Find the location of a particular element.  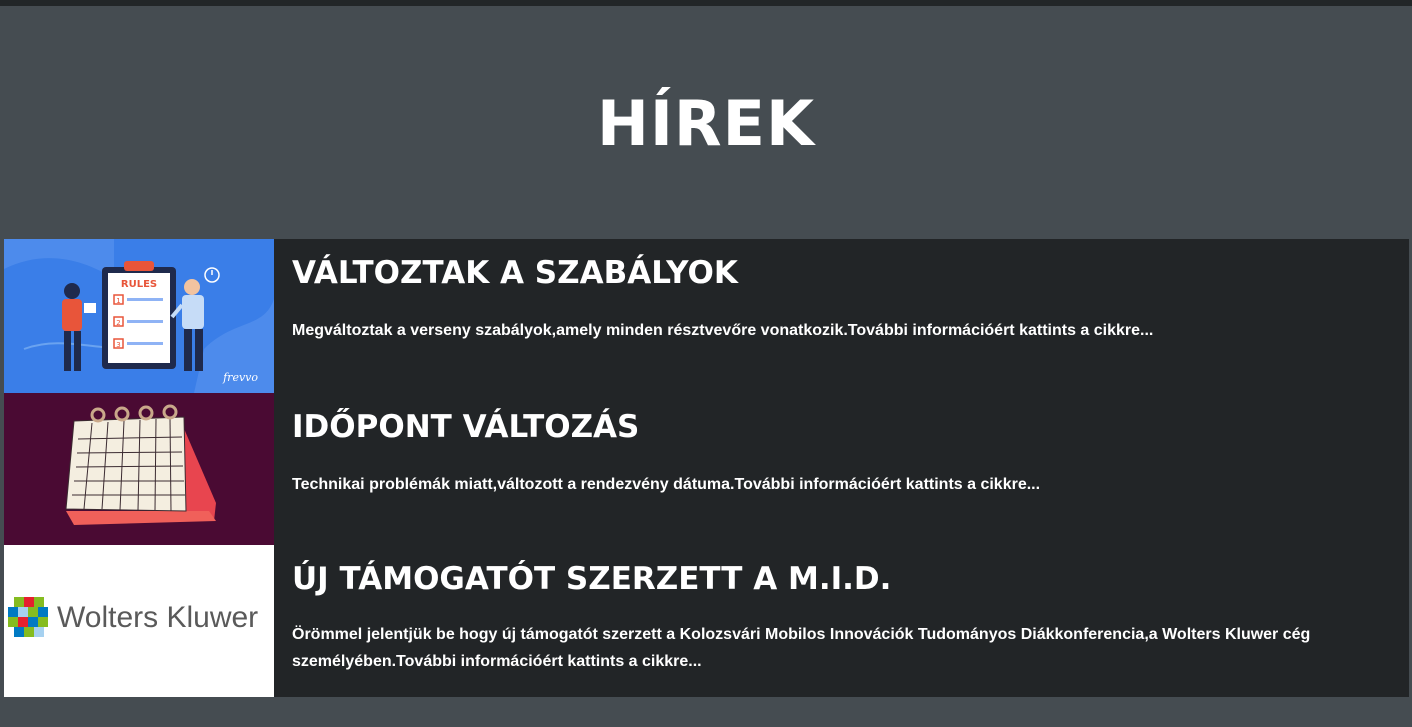

news-thumbnail: RULES 1 2 3 frevvo is located at coordinates (139, 316).